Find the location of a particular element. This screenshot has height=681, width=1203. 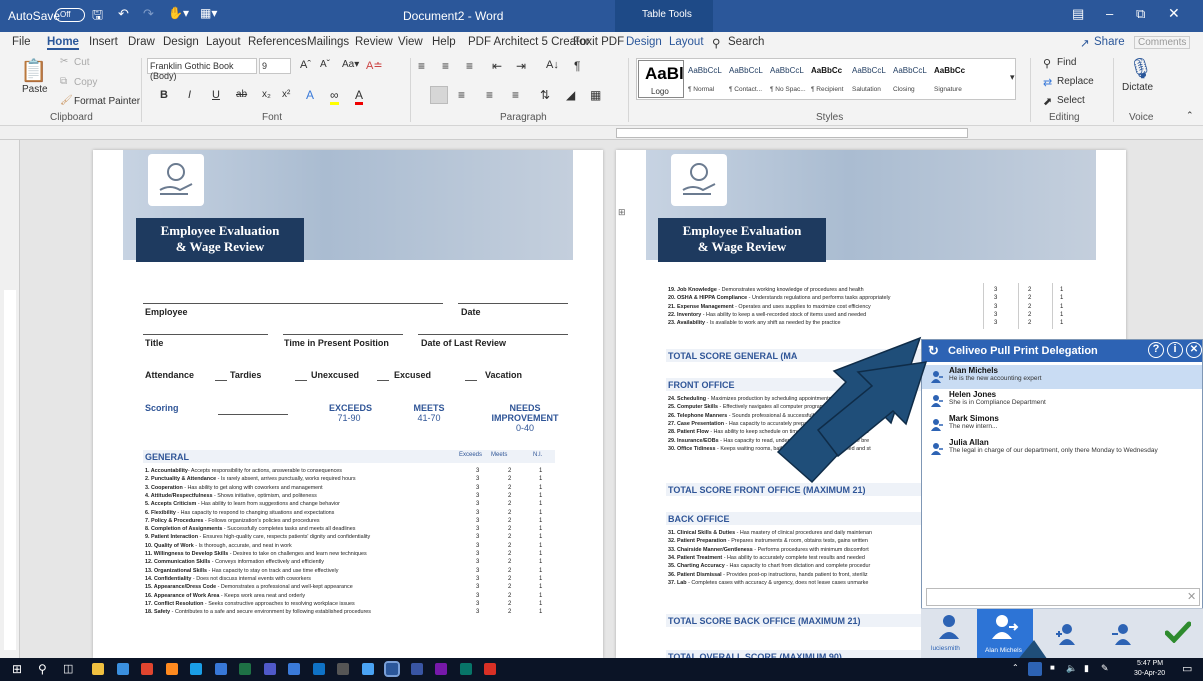

grow-font-icon: Aˆ is located at coordinates (305, 65).